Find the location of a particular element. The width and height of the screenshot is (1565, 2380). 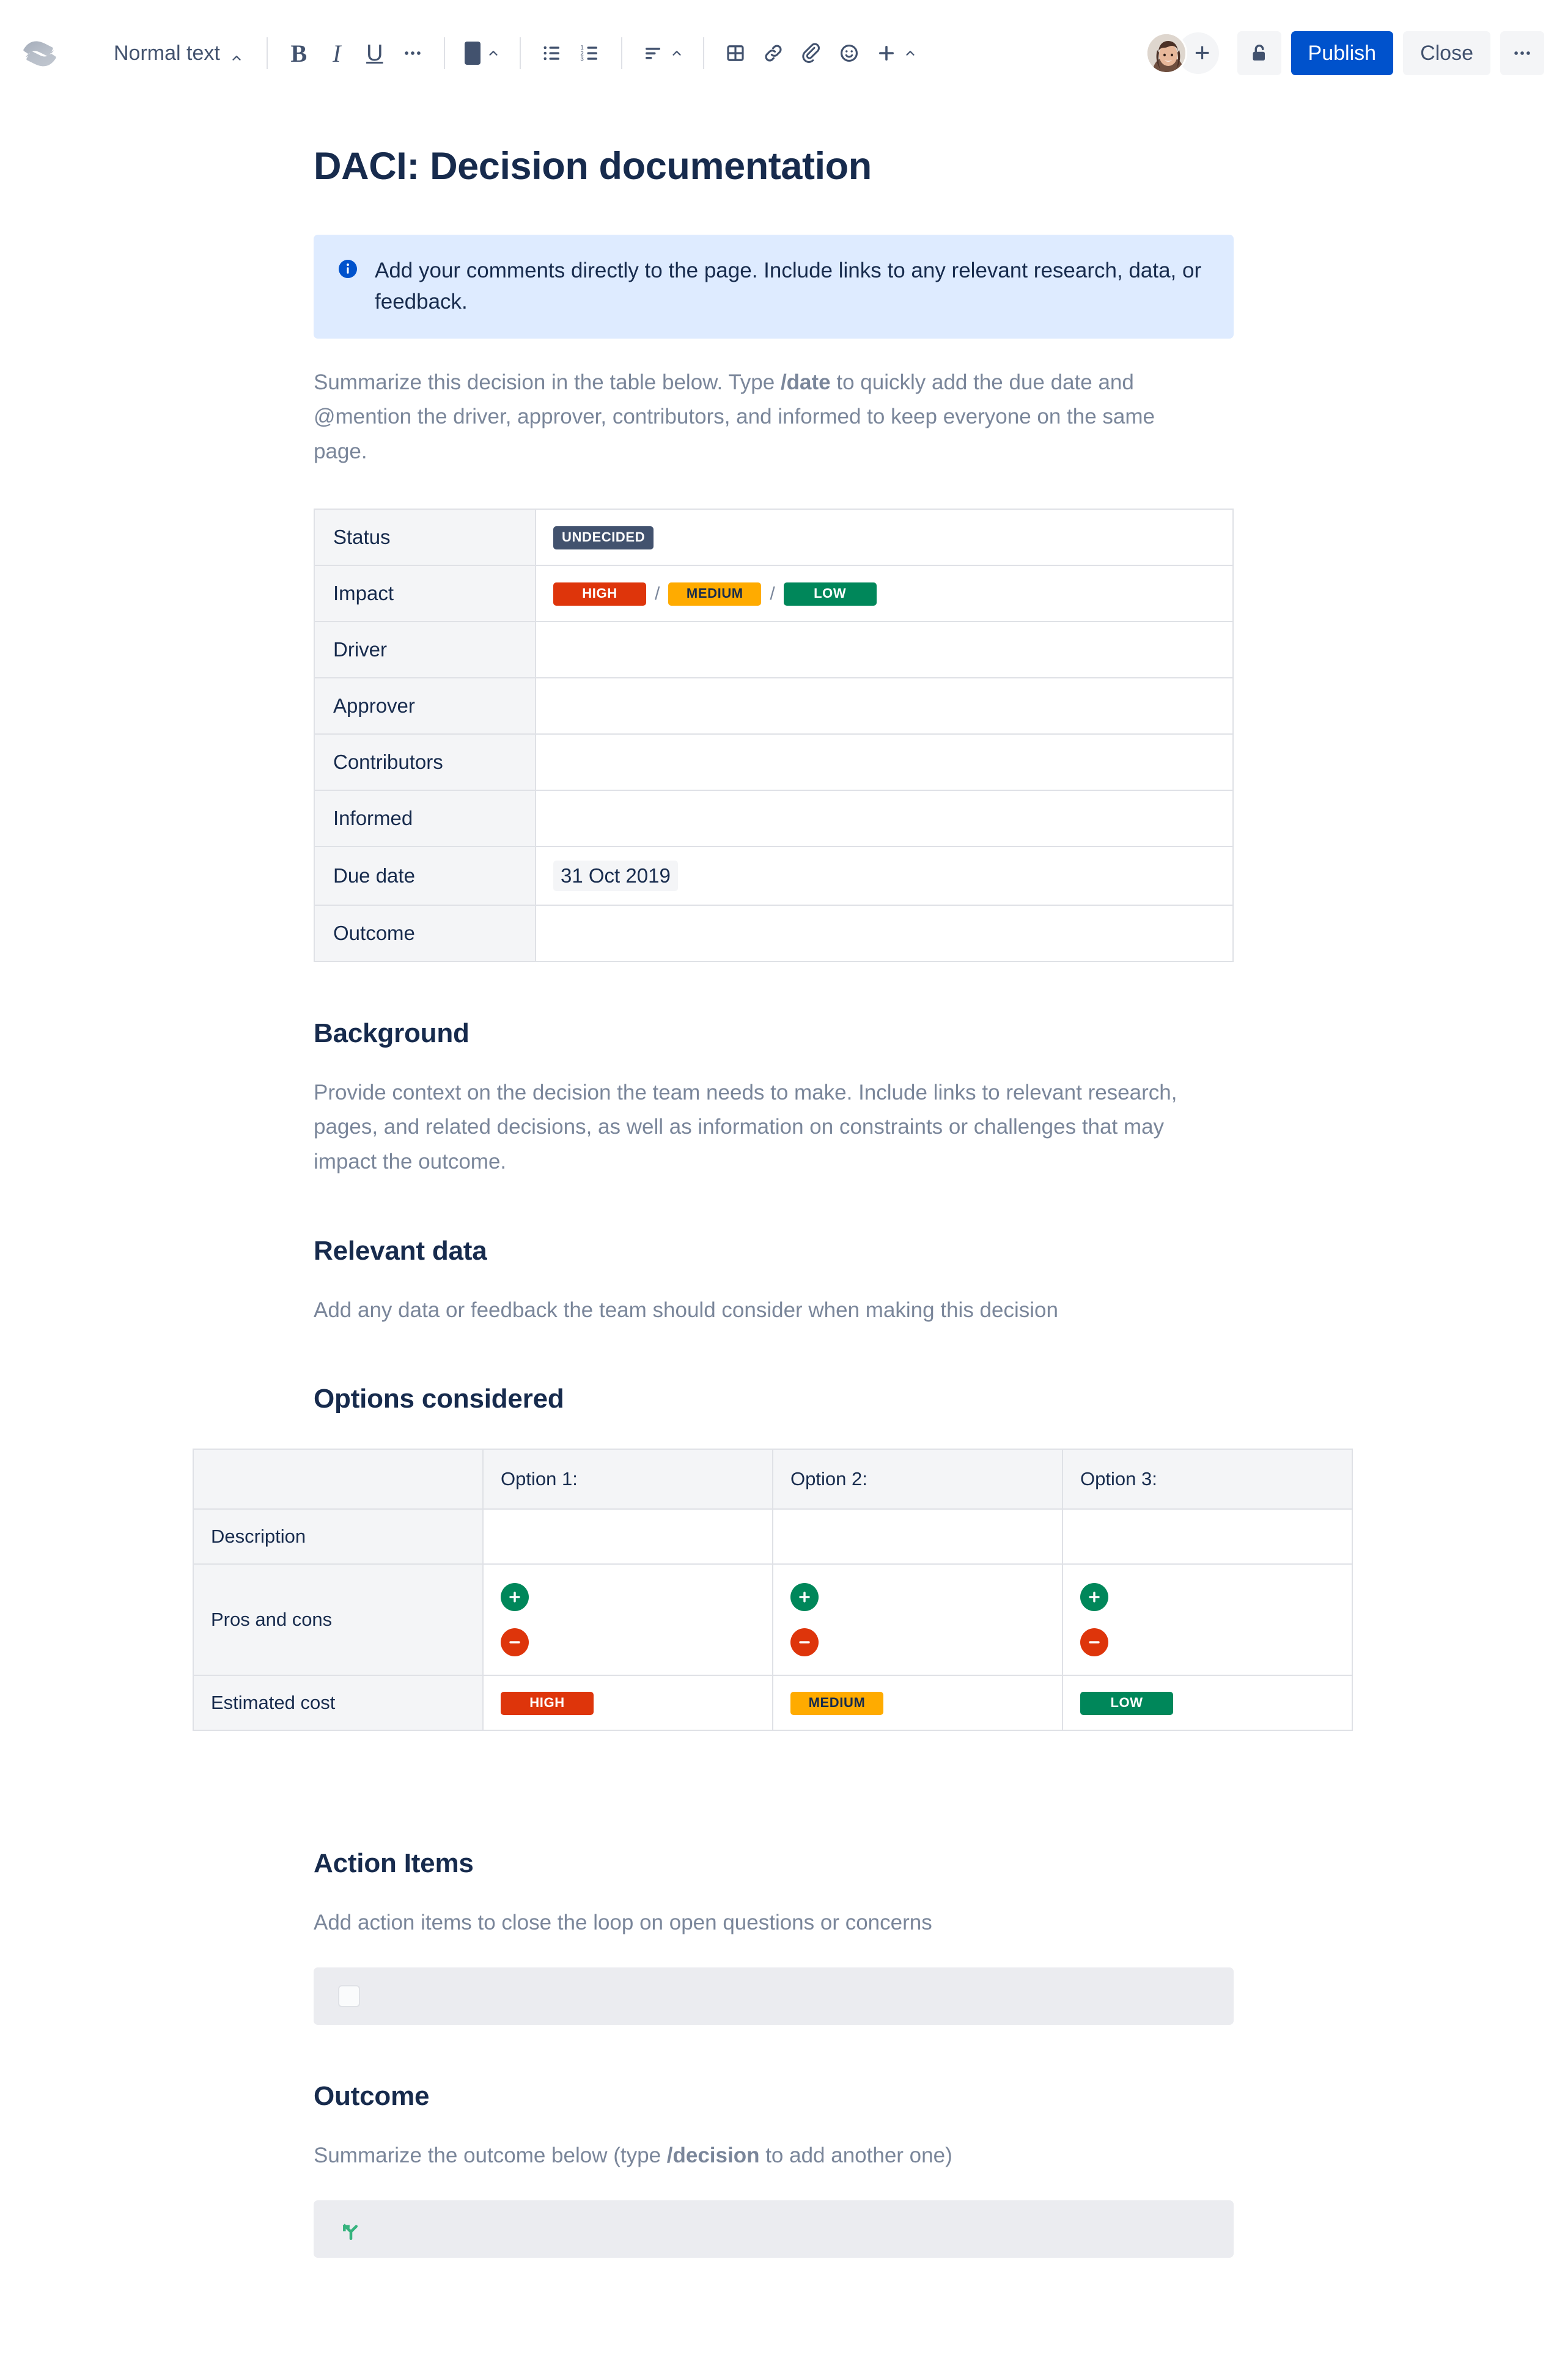

table-row: Approver is located at coordinates (774, 706).